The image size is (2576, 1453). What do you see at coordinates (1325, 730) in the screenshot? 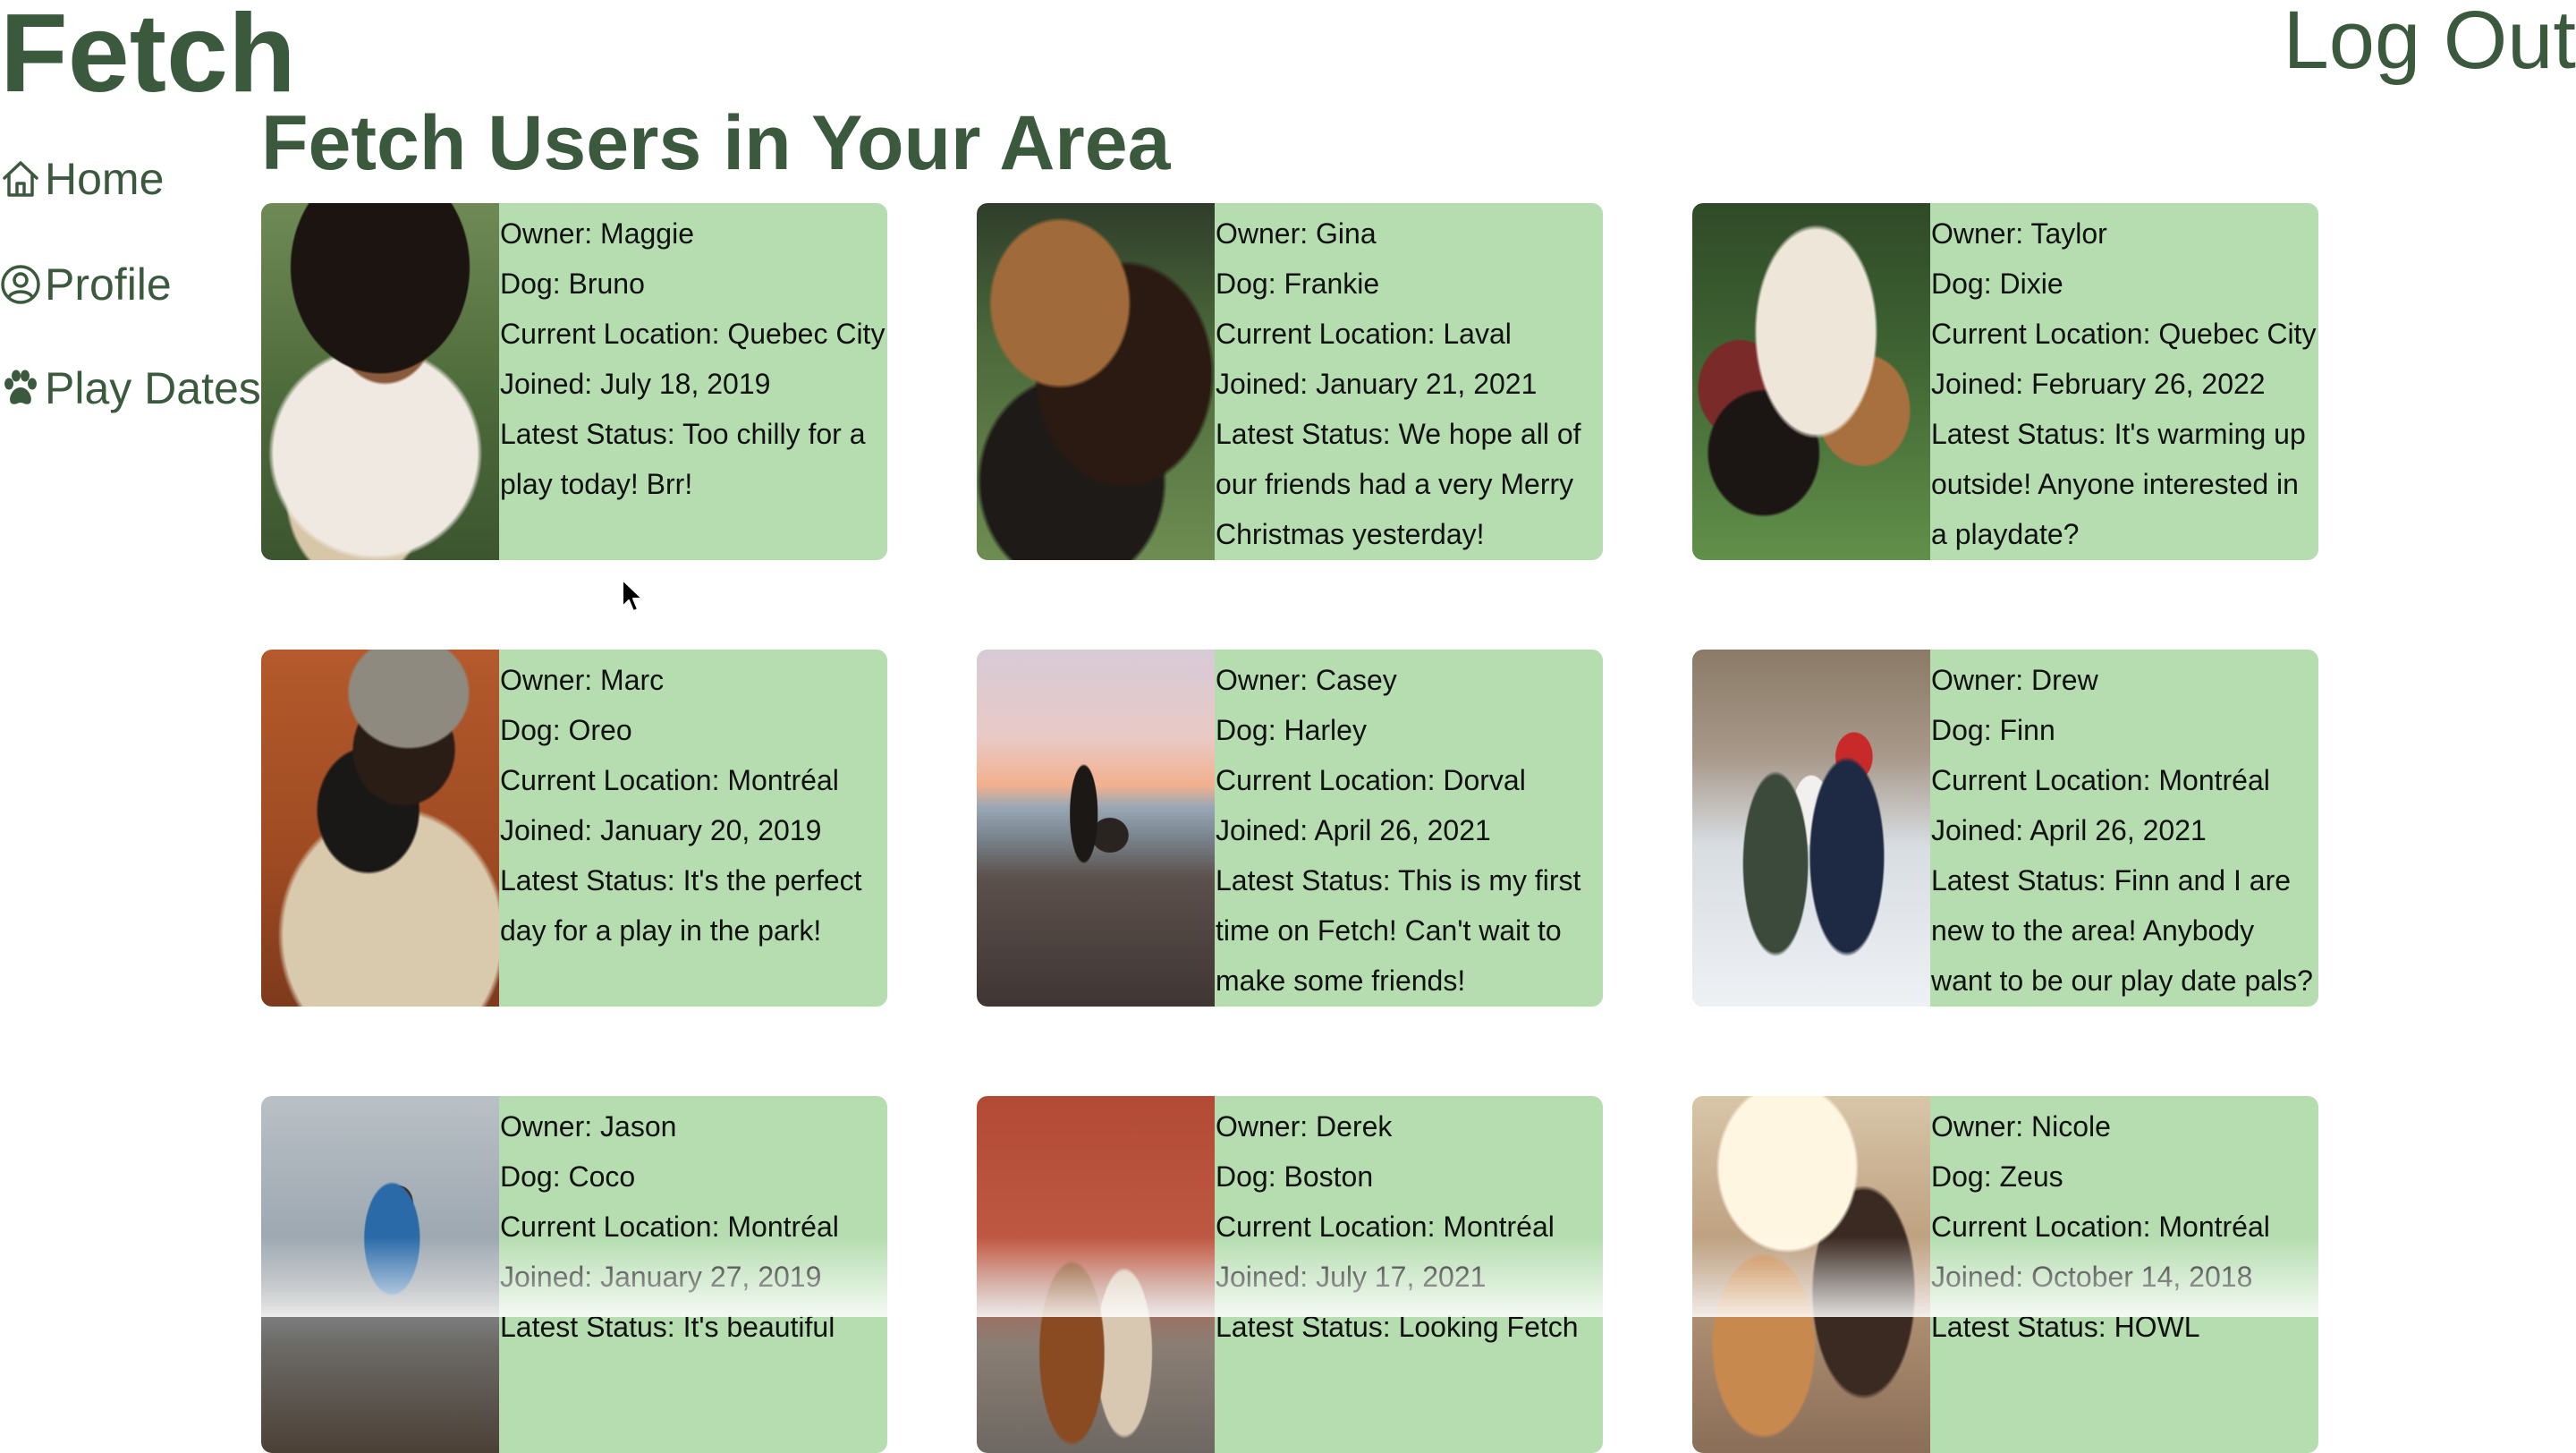
I see `dog-name: Harley` at bounding box center [1325, 730].